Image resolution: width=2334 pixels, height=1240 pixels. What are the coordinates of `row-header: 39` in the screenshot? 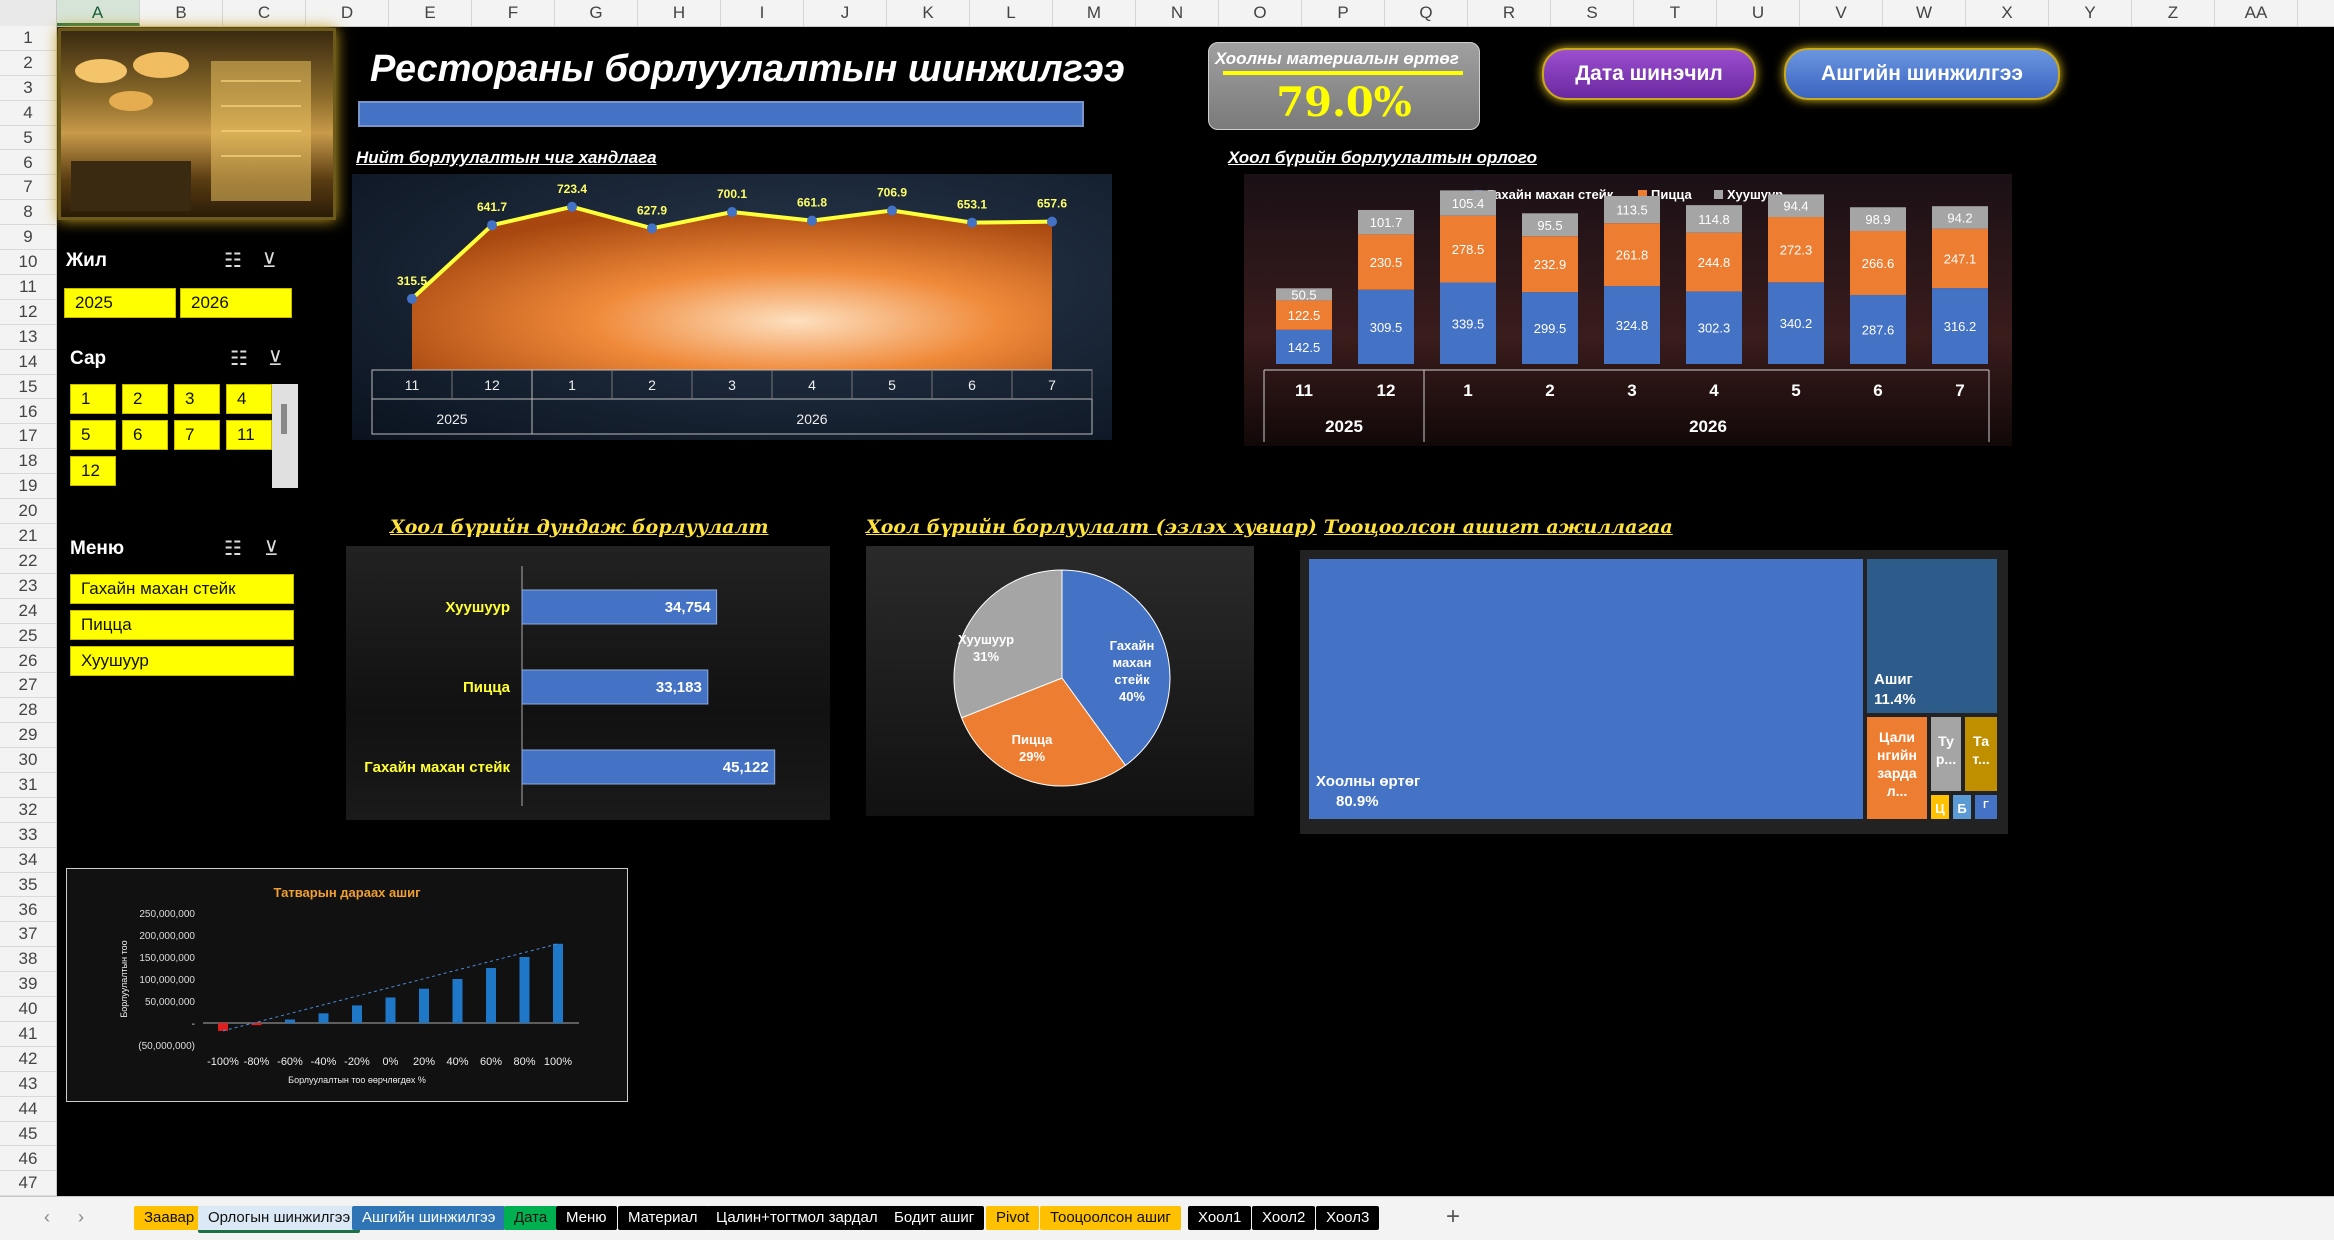 It's located at (28, 985).